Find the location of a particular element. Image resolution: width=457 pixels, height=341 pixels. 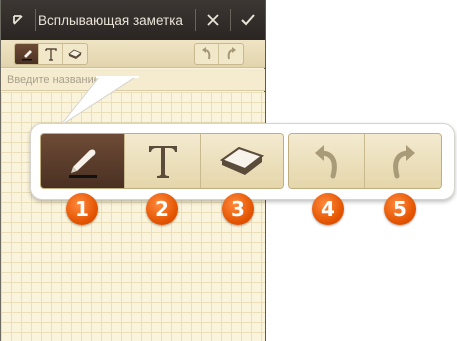

callout-number-1: 1 is located at coordinates (82, 209).